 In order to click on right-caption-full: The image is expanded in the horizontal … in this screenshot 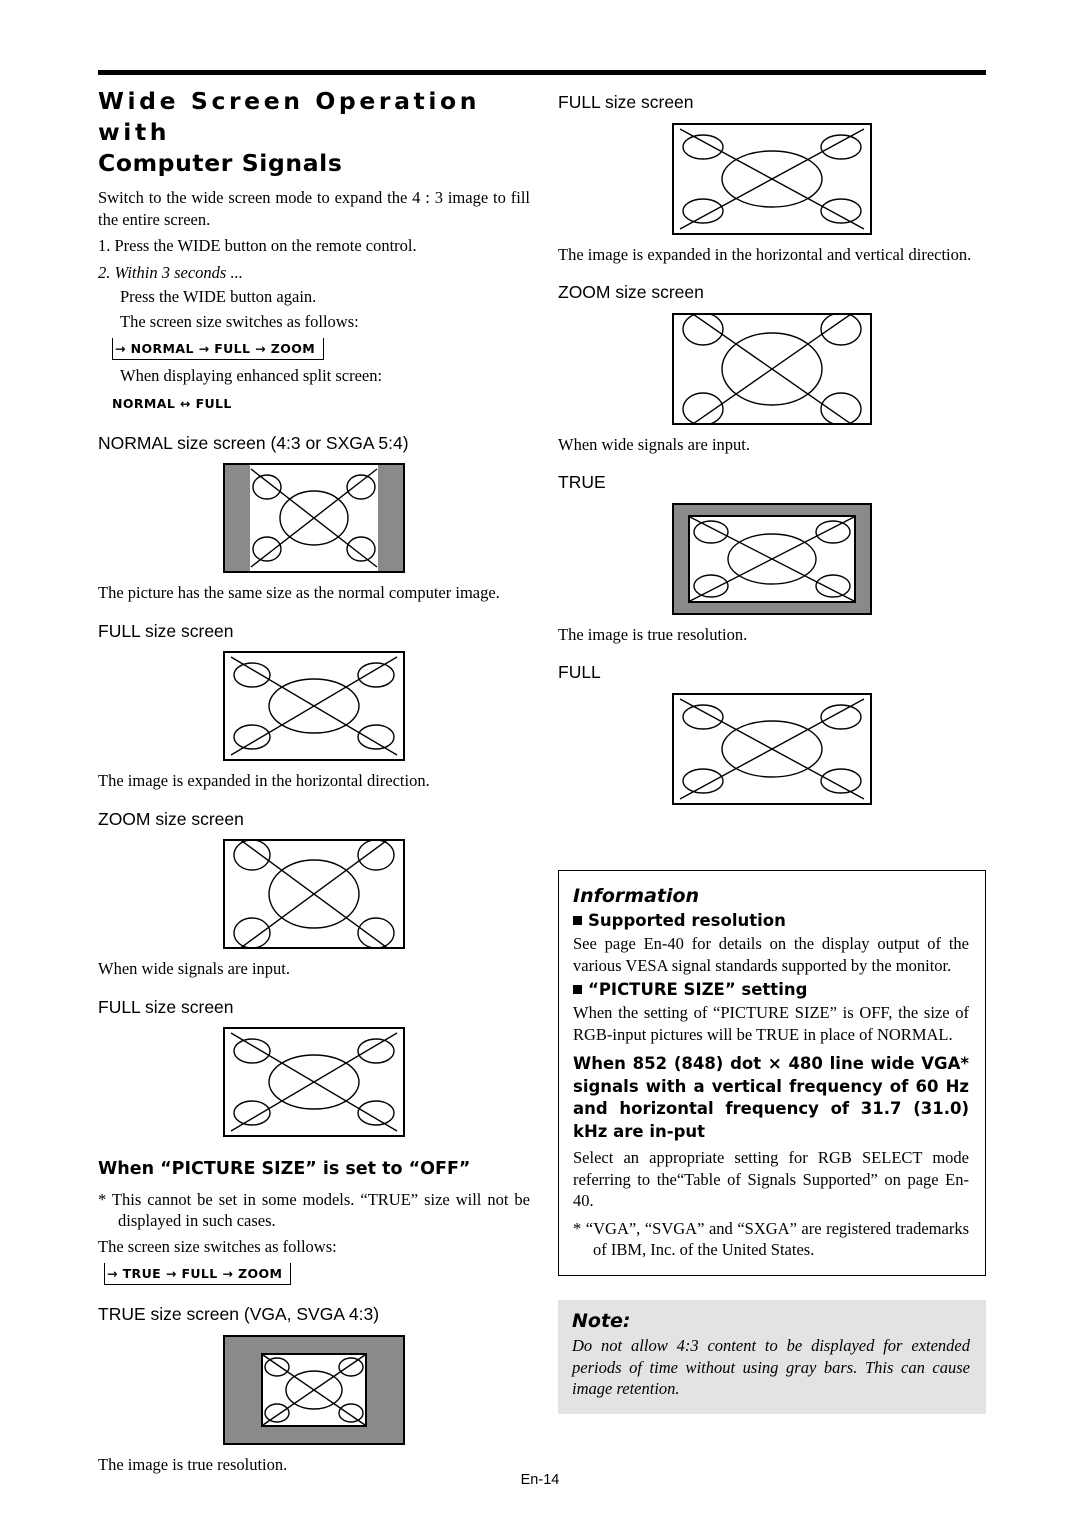, I will do `click(765, 254)`.